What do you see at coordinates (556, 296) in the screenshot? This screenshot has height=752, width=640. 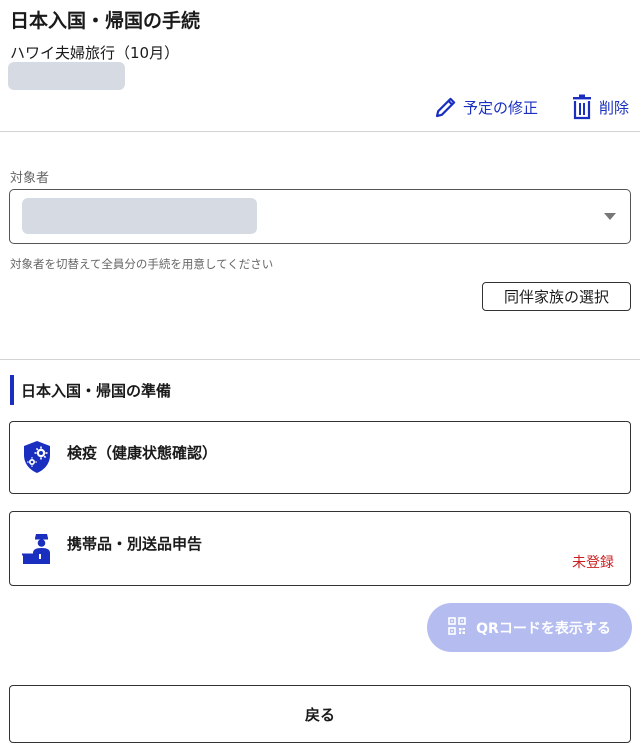 I see `select-family-button: 同伴家族の選択` at bounding box center [556, 296].